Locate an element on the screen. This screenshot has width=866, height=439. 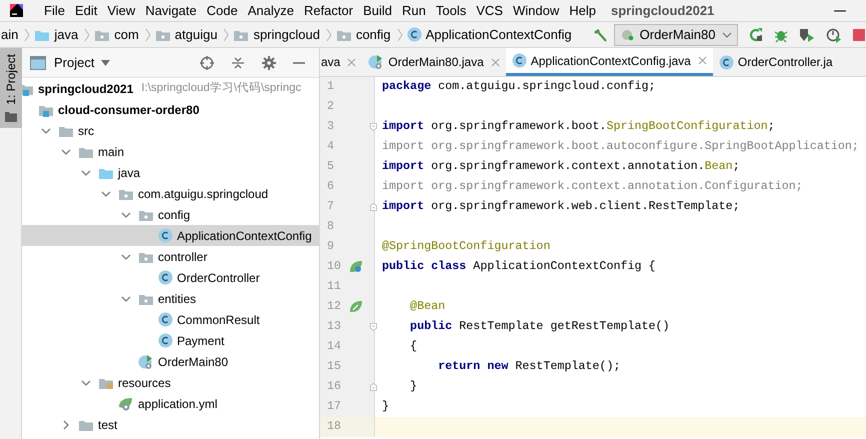
item-label: OrderMain80 is located at coordinates (193, 362).